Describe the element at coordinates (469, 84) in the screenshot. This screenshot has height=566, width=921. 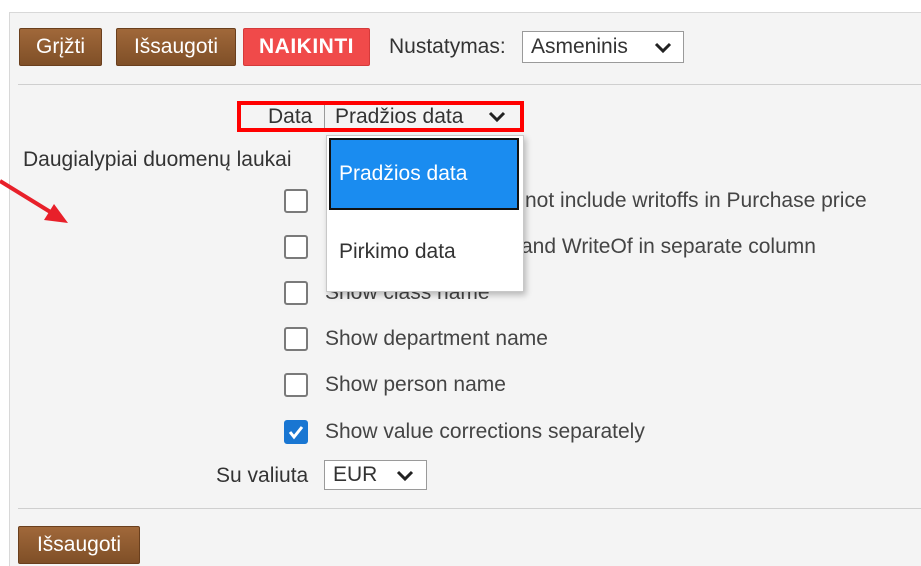
I see `toolbar-divider` at that location.